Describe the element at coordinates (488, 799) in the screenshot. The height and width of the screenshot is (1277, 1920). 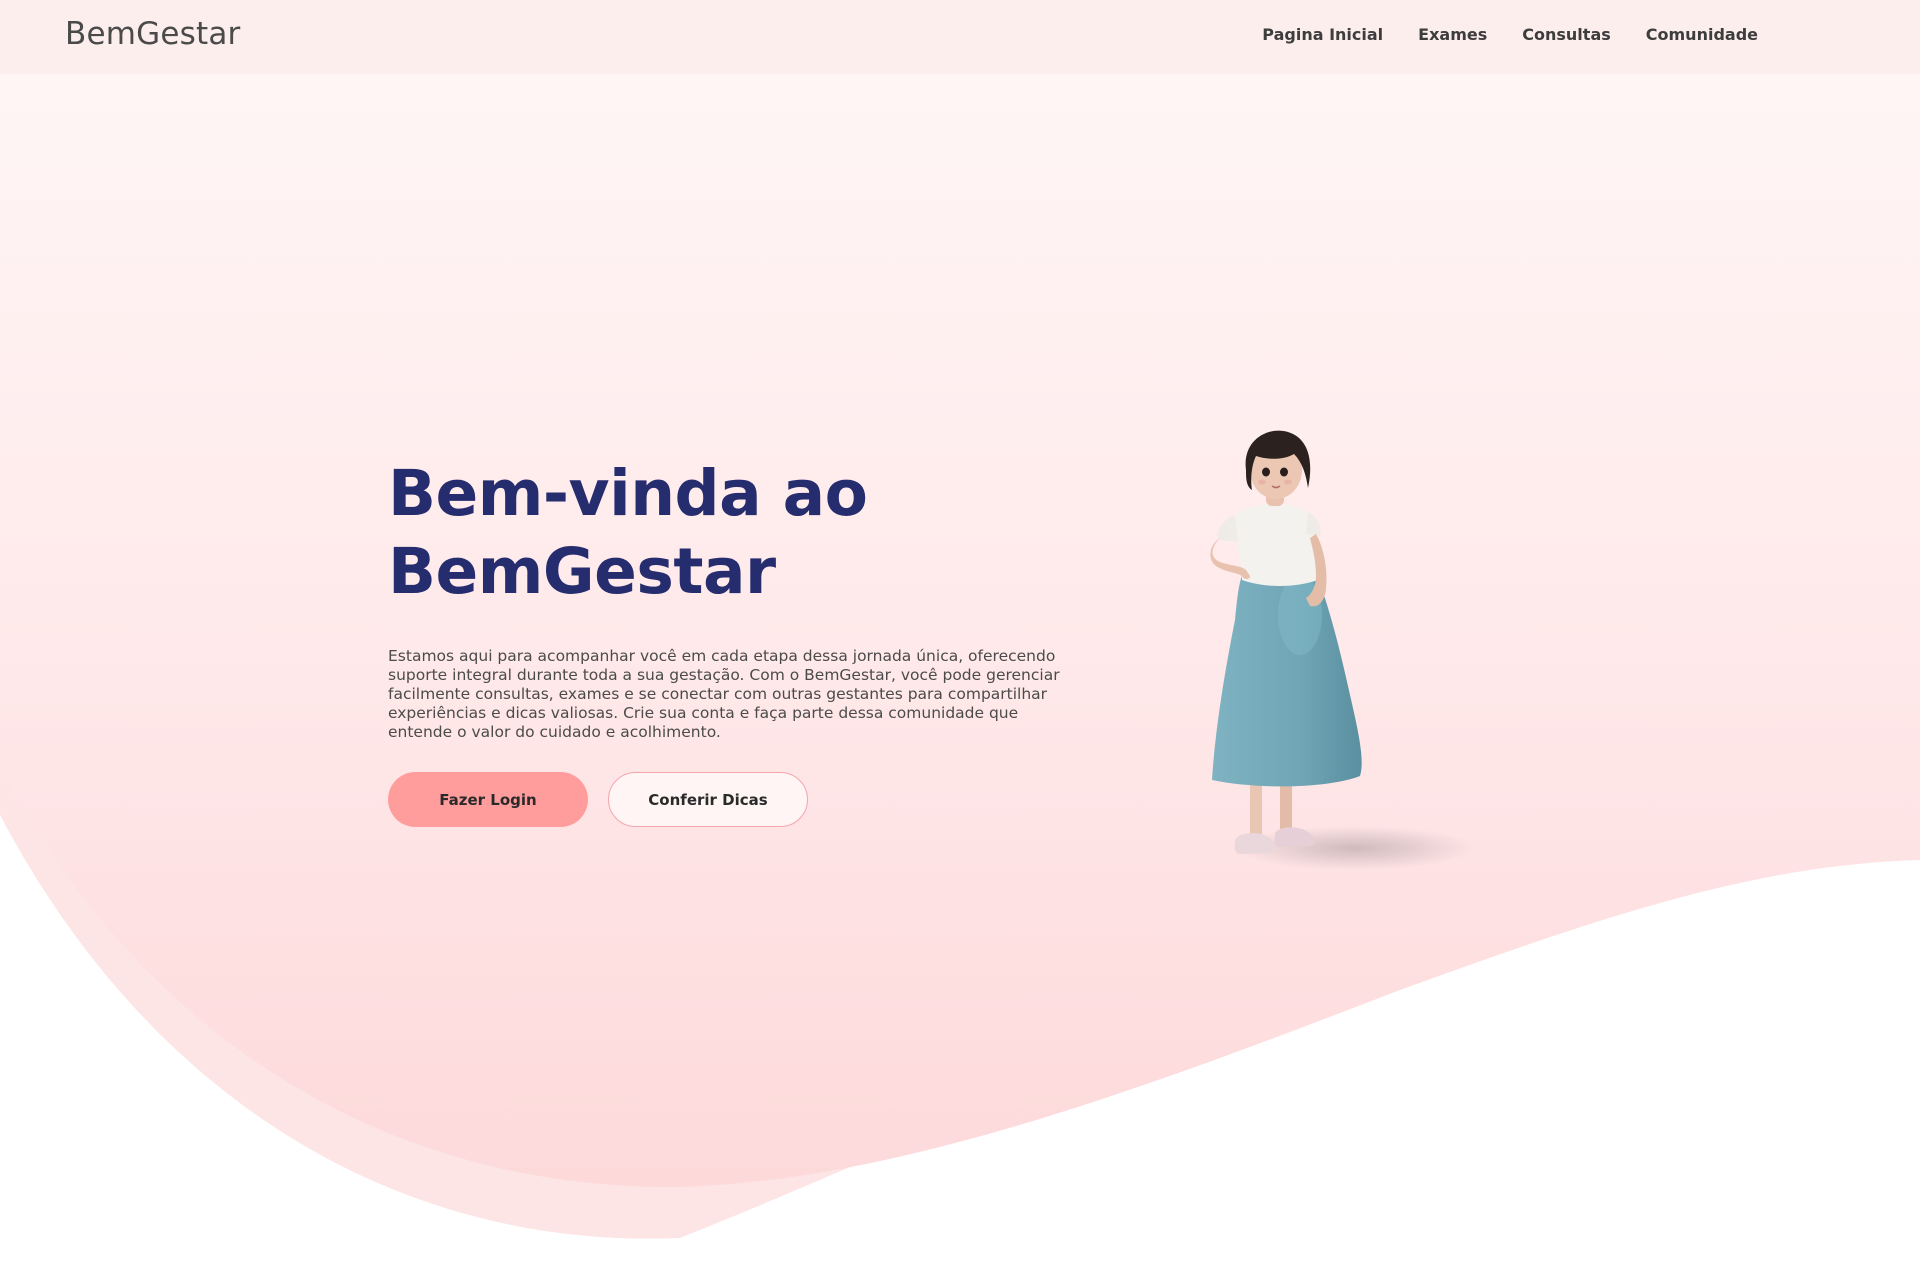
I see `login-button: Fazer Login` at that location.